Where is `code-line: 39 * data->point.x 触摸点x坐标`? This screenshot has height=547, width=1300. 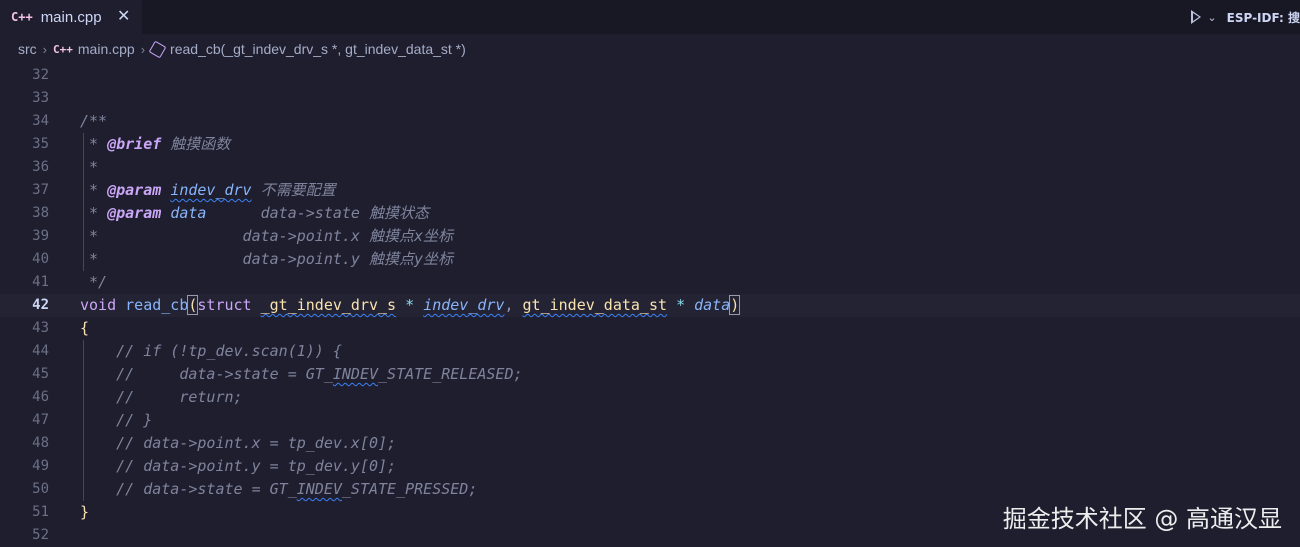
code-line: 39 * data->point.x 触摸点x坐标 is located at coordinates (650, 236).